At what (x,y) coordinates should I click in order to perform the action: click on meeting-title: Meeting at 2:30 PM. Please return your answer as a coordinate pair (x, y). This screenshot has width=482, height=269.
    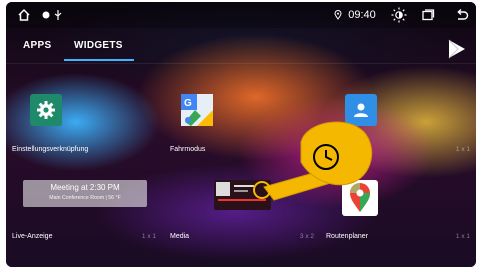
    Looking at the image, I should click on (85, 187).